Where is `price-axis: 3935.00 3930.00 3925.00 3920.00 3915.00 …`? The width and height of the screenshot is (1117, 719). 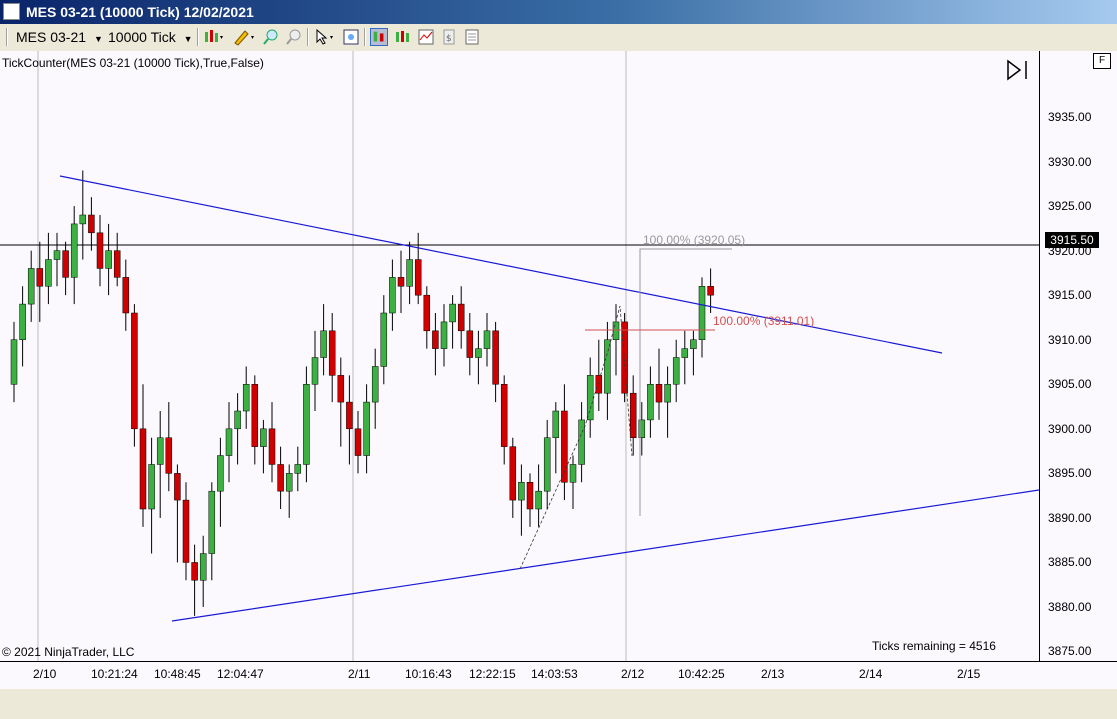
price-axis: 3935.00 3930.00 3925.00 3920.00 3915.00 … is located at coordinates (1078, 356).